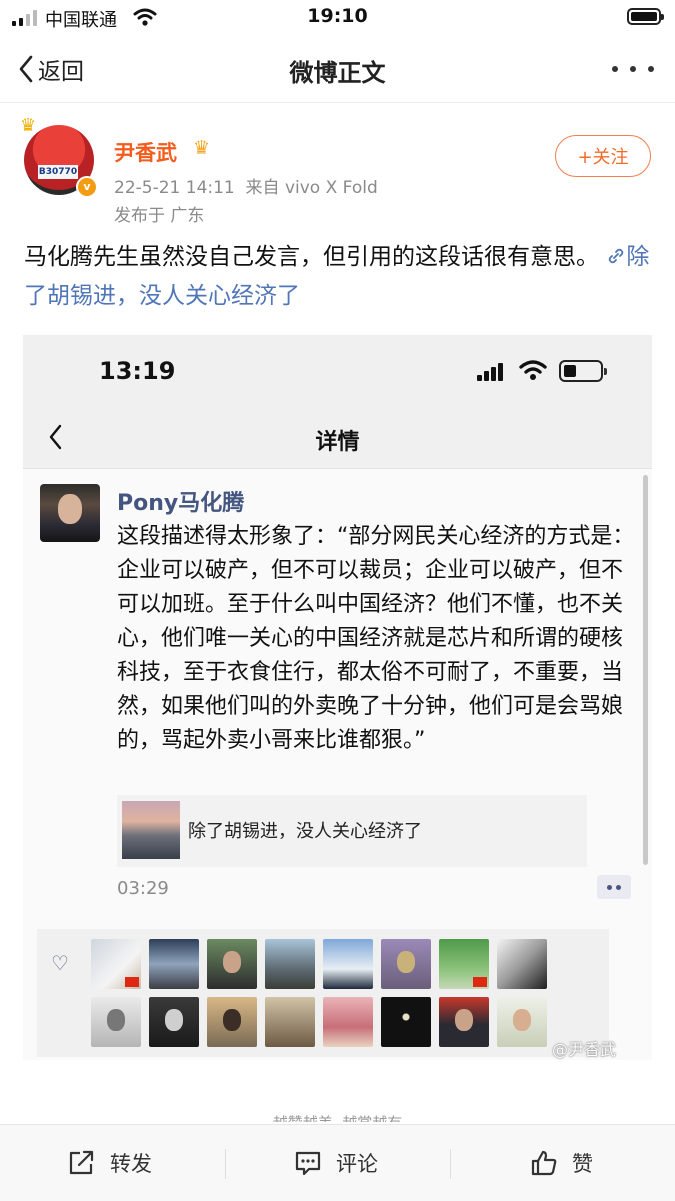 Image resolution: width=675 pixels, height=1201 pixels. Describe the element at coordinates (305, 831) in the screenshot. I see `quote-text: 除了胡锡进，没人关心经济了` at that location.